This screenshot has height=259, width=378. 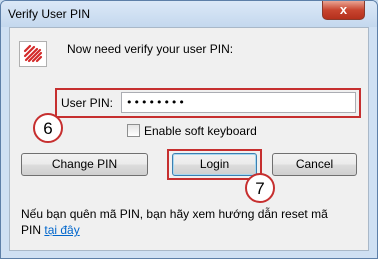 I want to click on close-icon: x, so click(x=343, y=9).